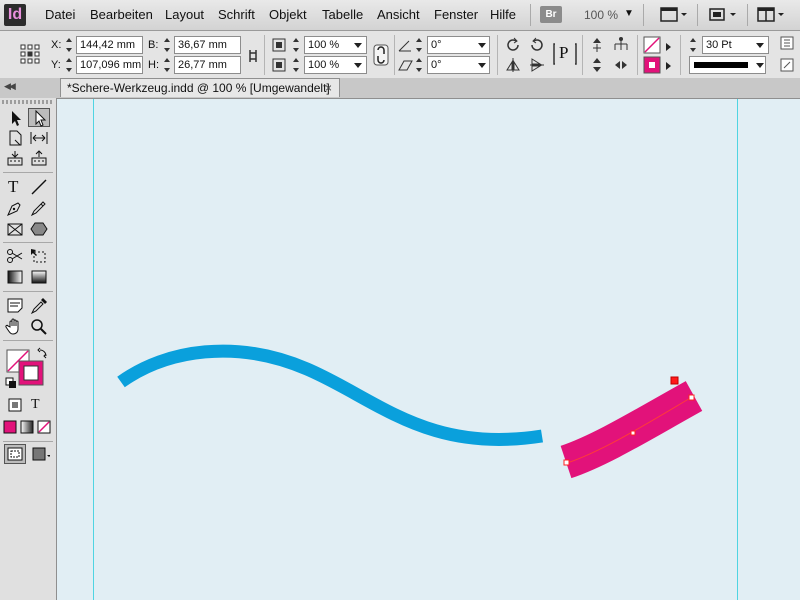 The image size is (800, 600). I want to click on eyedropper-icon, so click(38, 306).